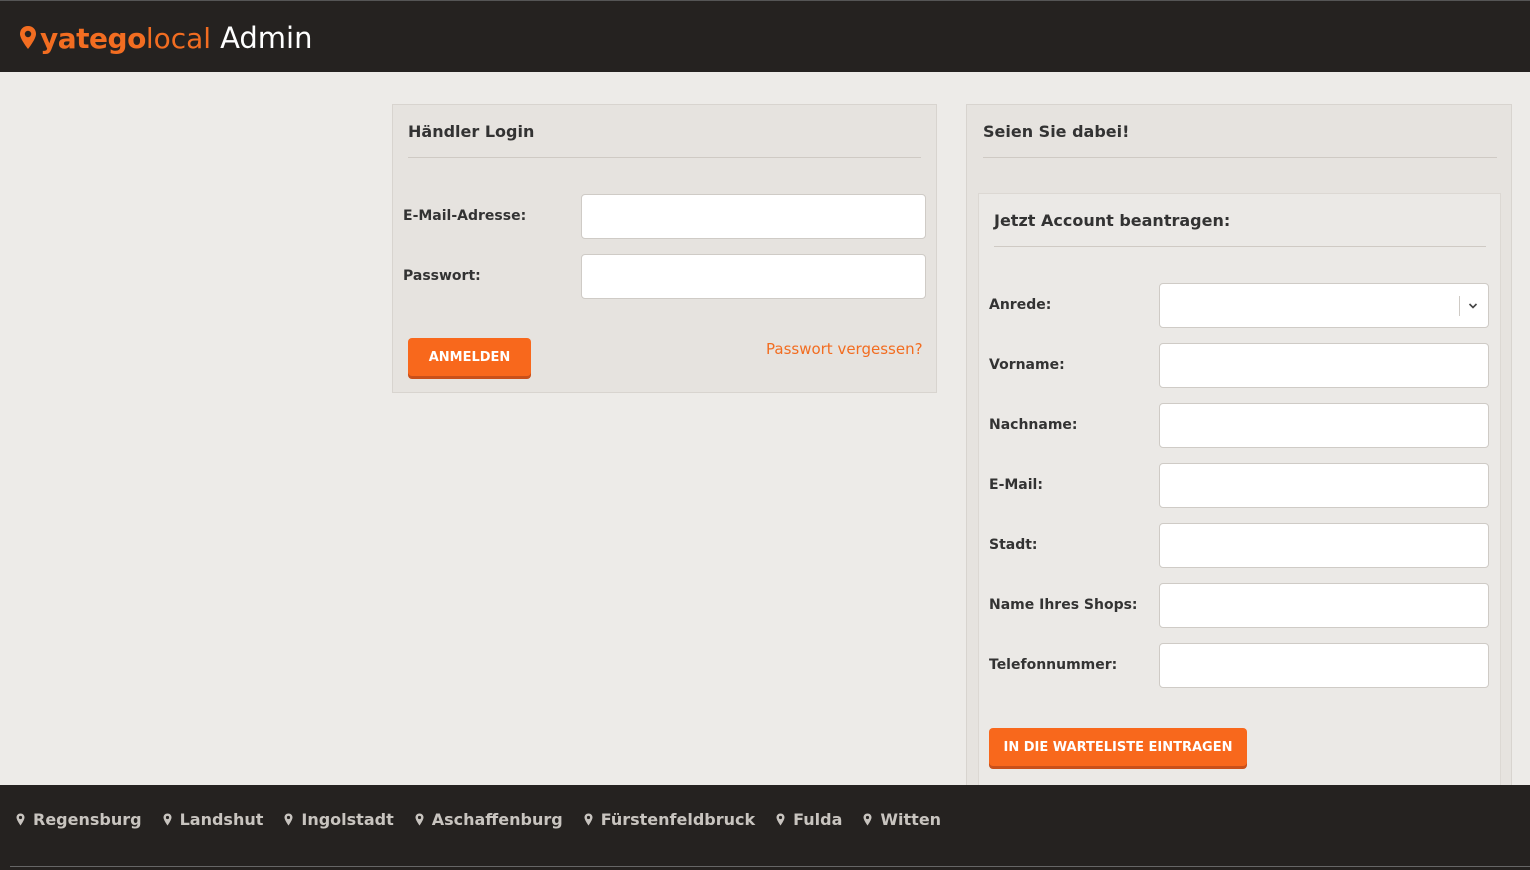  What do you see at coordinates (1324, 425) in the screenshot?
I see `nachname-input` at bounding box center [1324, 425].